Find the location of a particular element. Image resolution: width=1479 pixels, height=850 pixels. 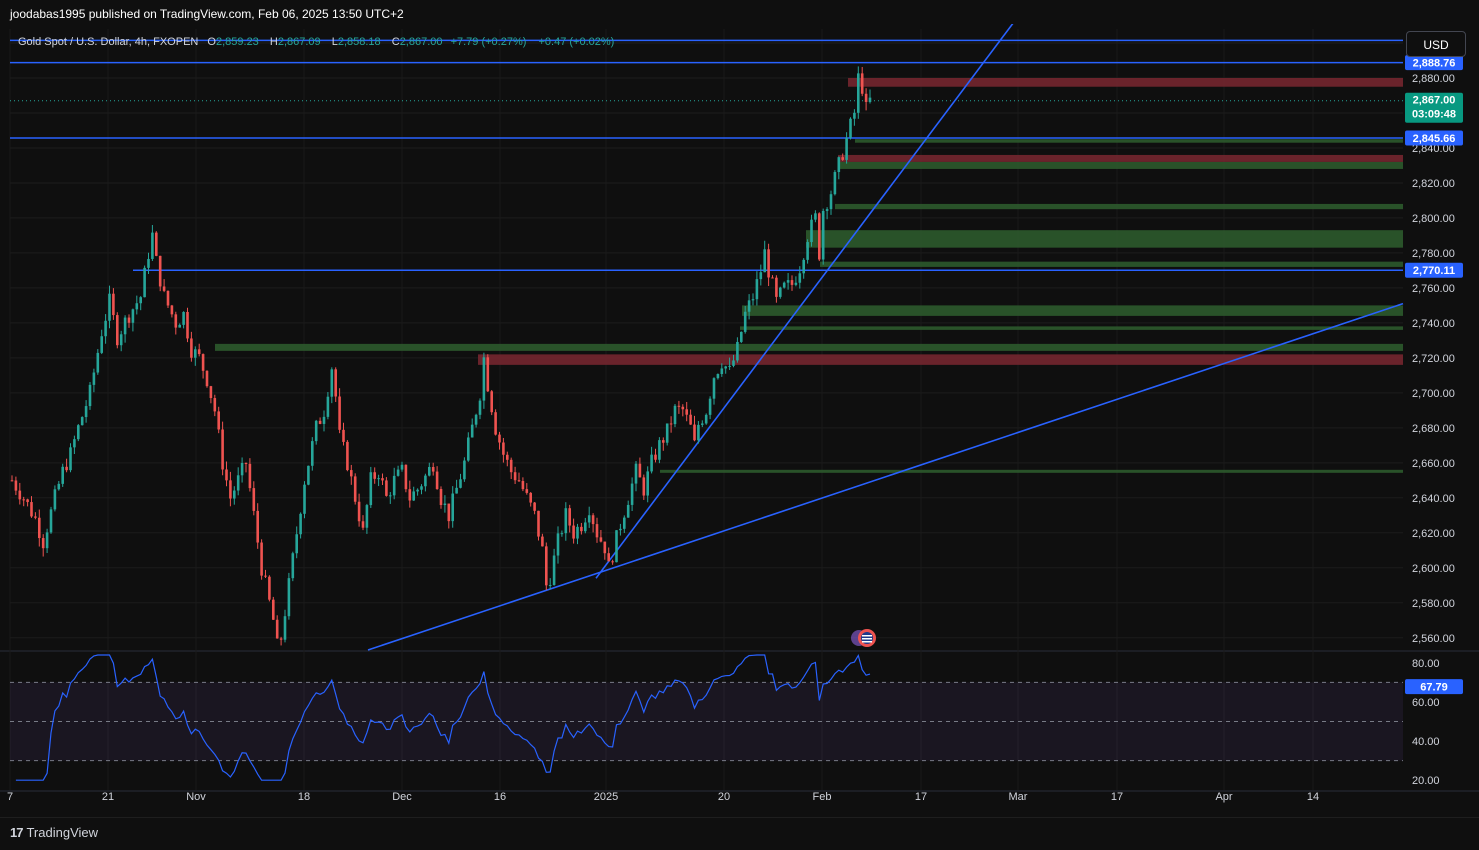

close-value: 2,867.00 is located at coordinates (421, 42).